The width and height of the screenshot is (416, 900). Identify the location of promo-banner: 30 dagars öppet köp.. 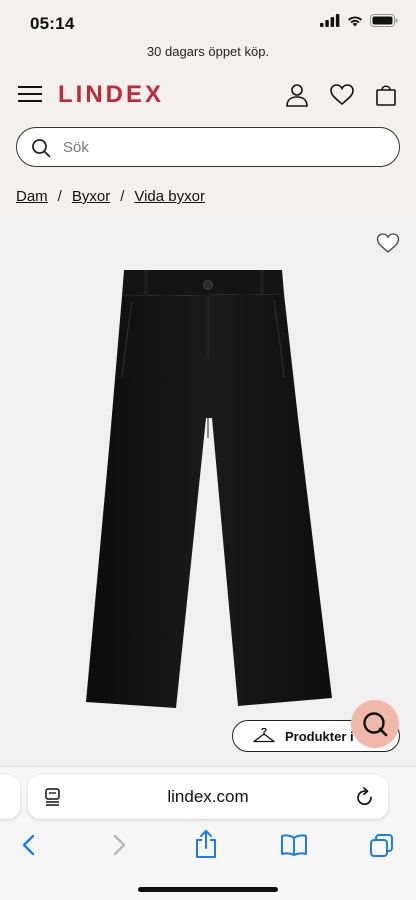
(208, 56).